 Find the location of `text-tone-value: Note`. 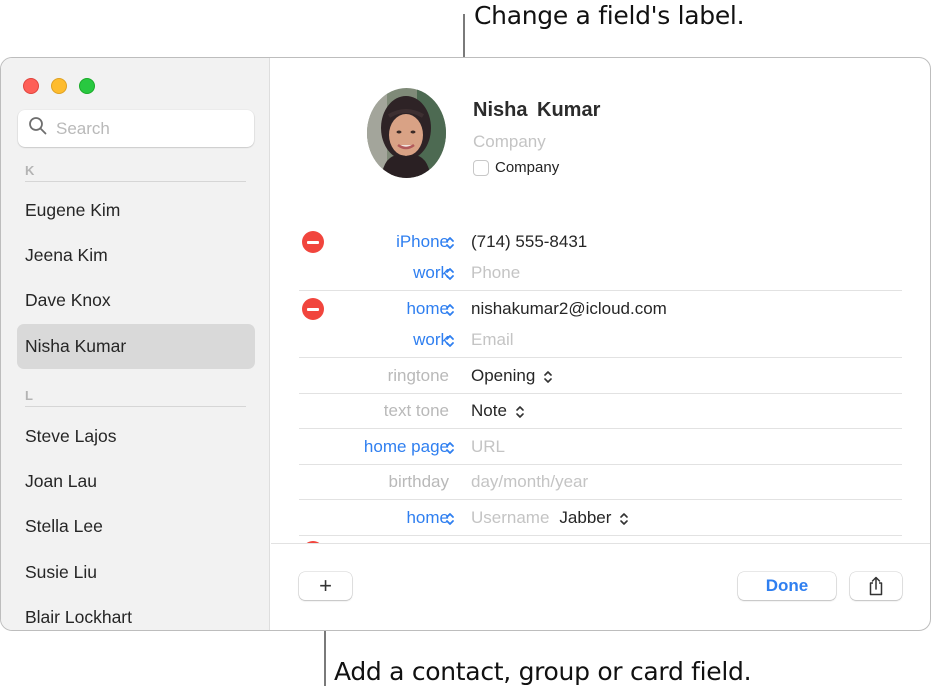

text-tone-value: Note is located at coordinates (489, 410).